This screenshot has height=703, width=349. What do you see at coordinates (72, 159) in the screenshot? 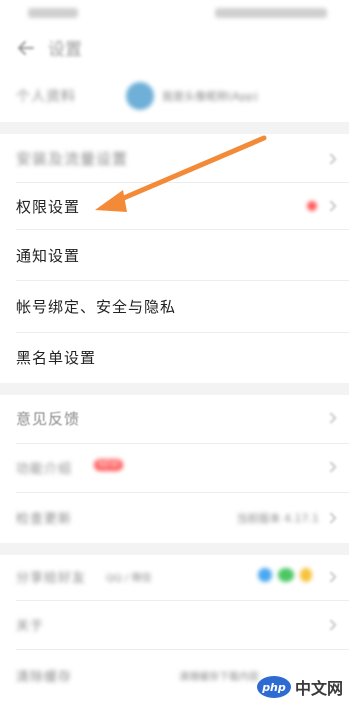
I see `row-label-install: 安装及流量设置` at bounding box center [72, 159].